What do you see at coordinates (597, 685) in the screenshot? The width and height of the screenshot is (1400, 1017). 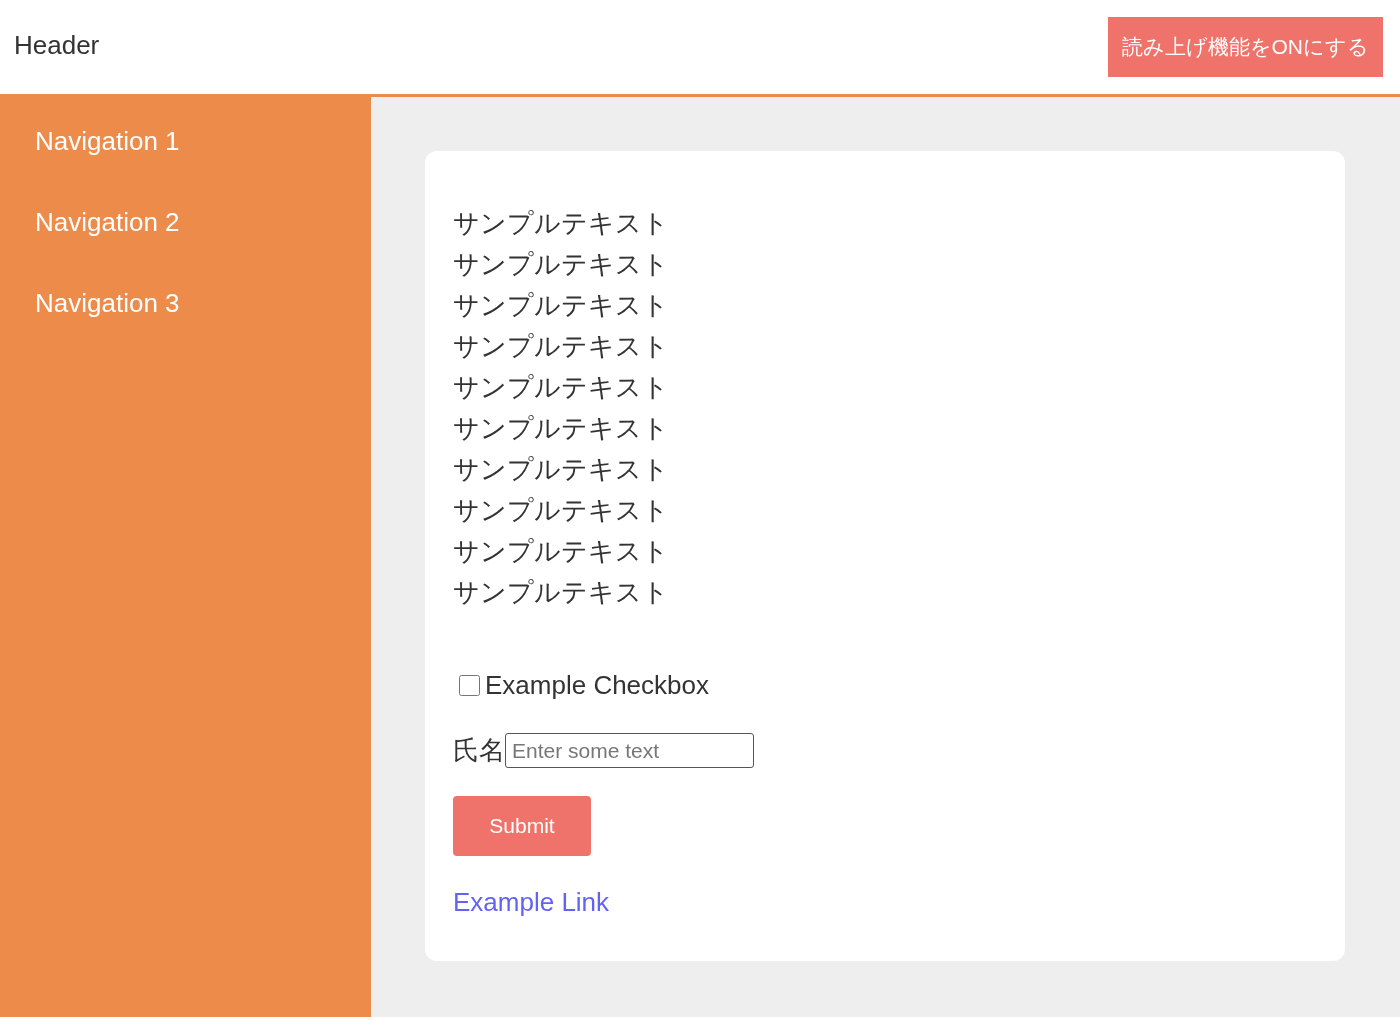 I see `checkbox-label: Example Checkbox` at bounding box center [597, 685].